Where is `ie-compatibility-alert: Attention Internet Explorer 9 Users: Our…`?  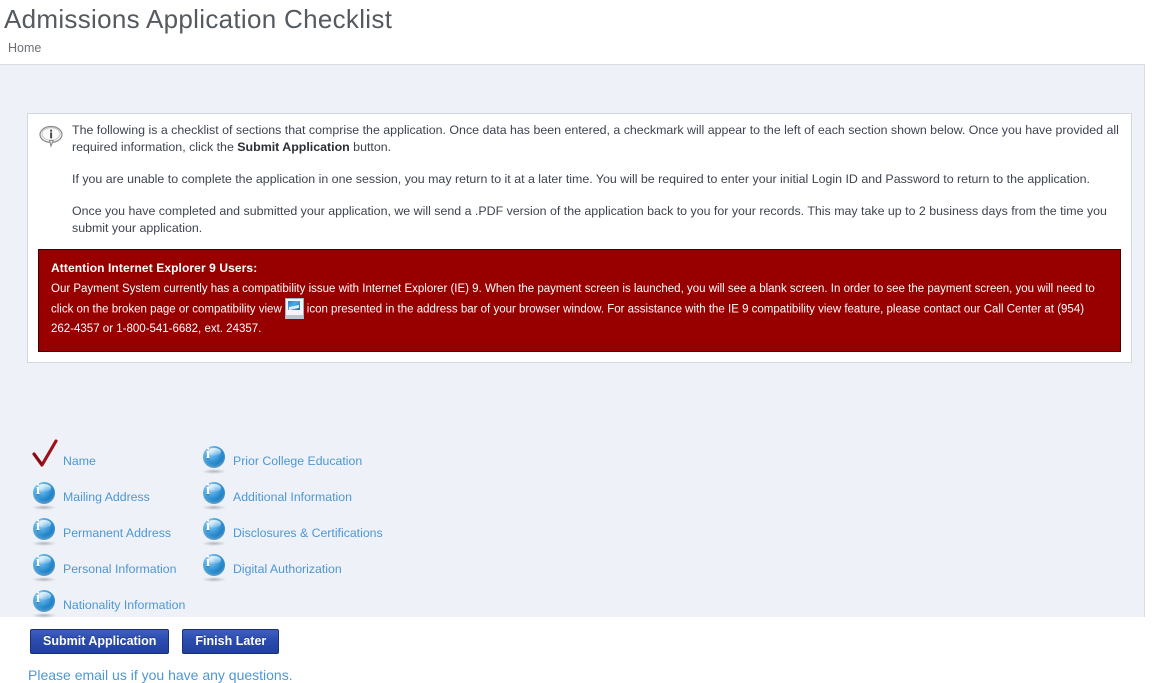
ie-compatibility-alert: Attention Internet Explorer 9 Users: Our… is located at coordinates (579, 300).